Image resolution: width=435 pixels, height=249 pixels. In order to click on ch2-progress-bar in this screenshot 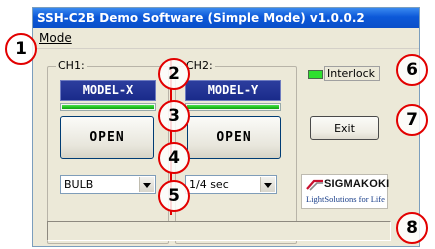, I will do `click(233, 107)`.